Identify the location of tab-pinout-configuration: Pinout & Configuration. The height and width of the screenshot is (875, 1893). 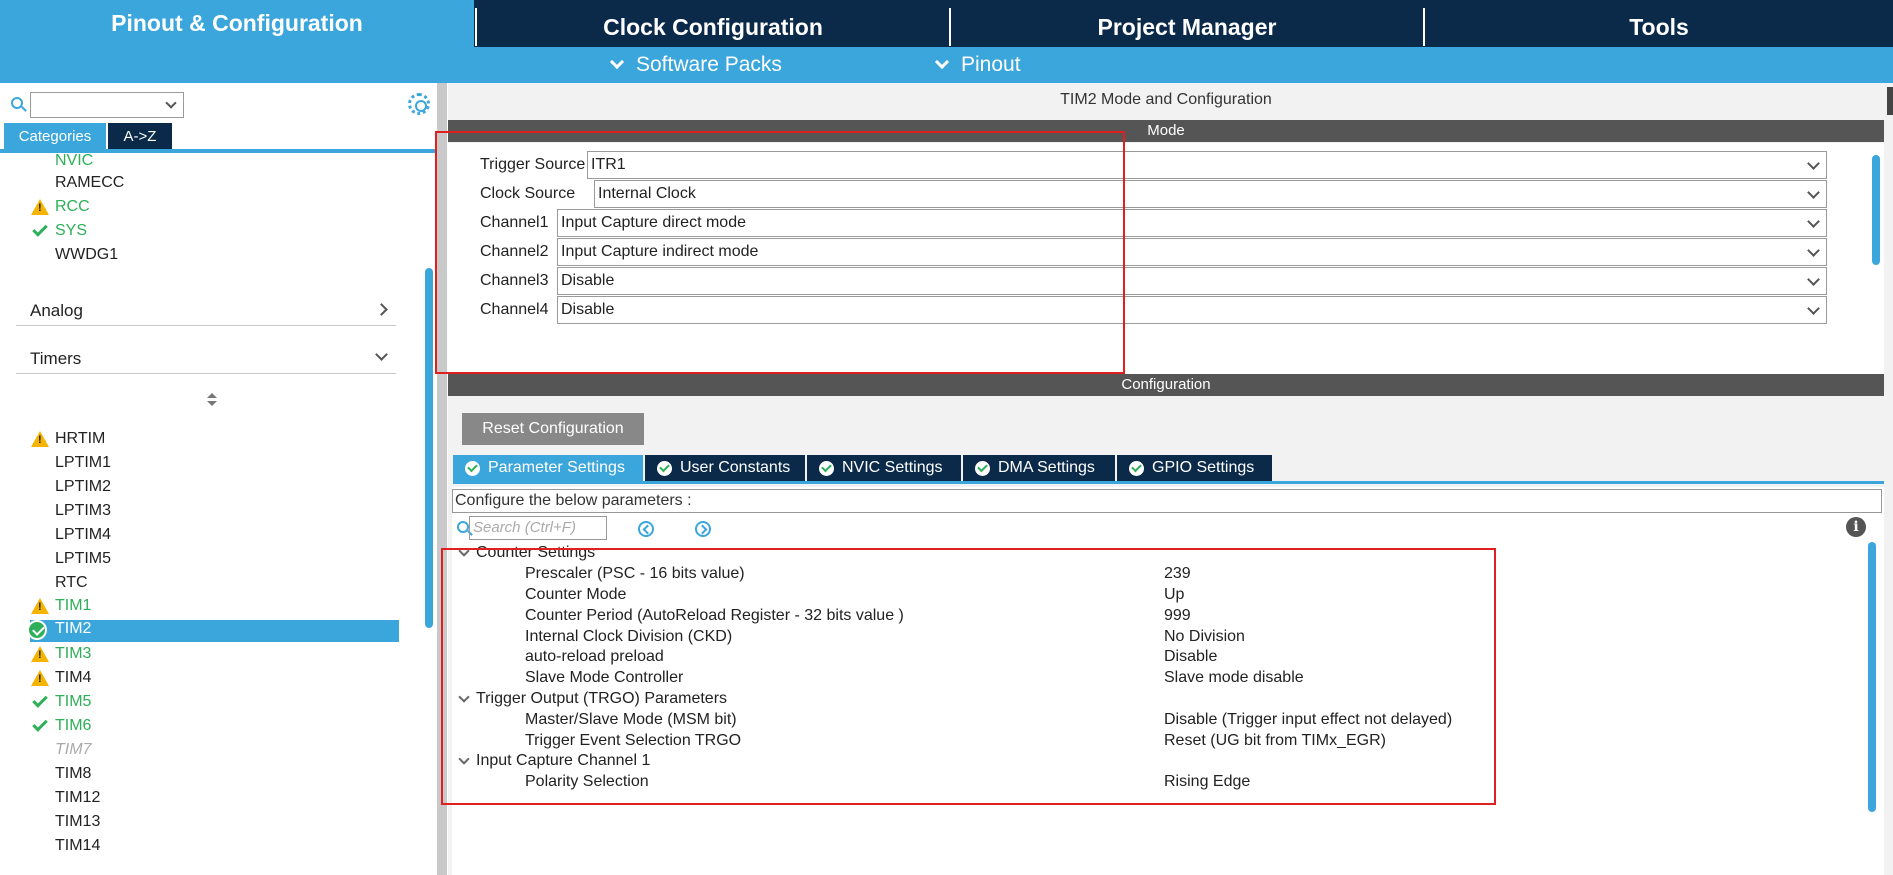
(237, 23).